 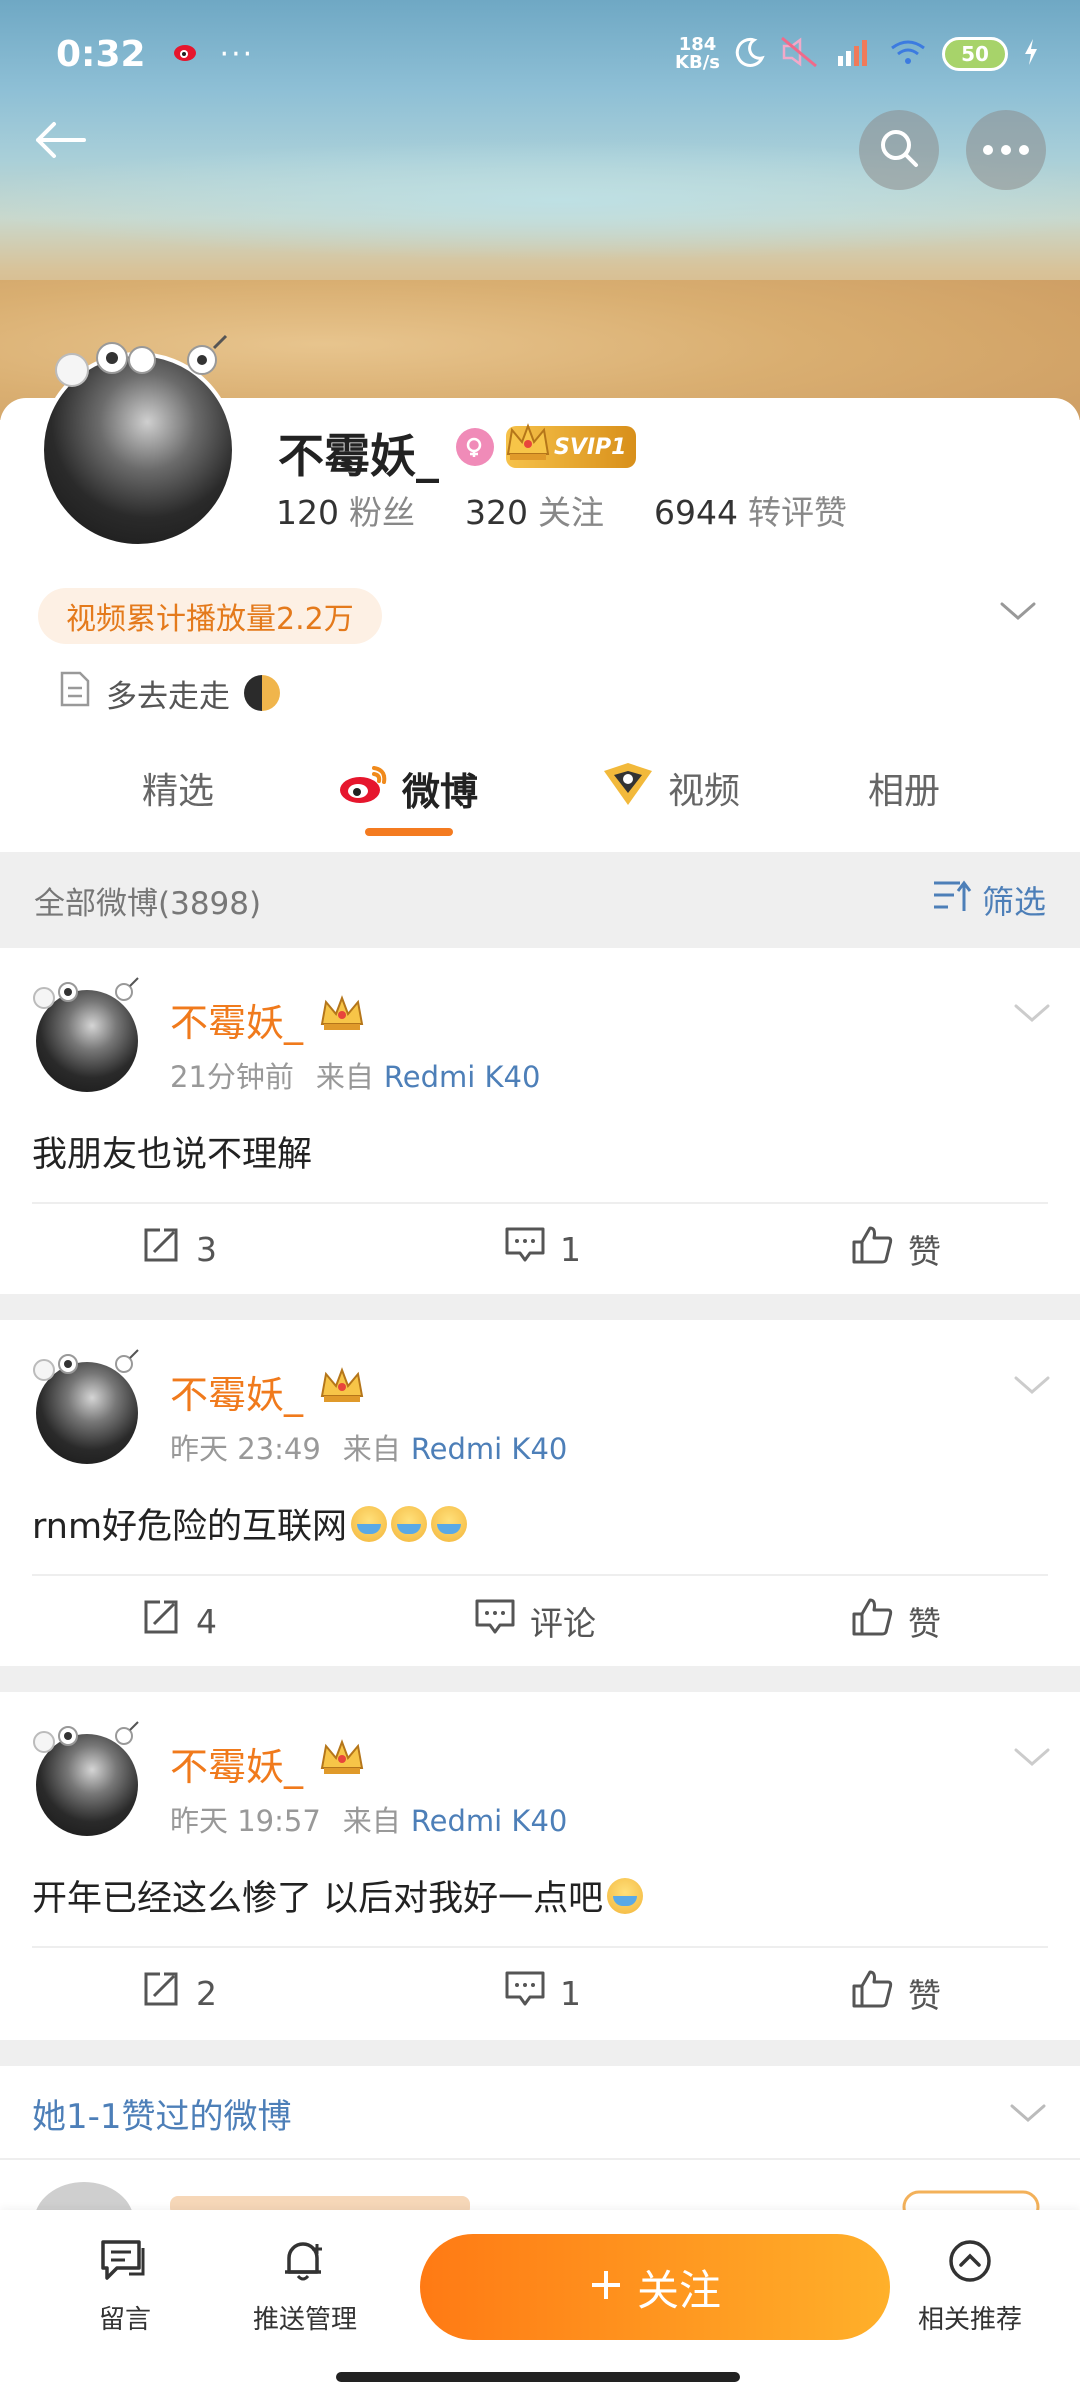 I want to click on tab-album: 相册, so click(x=904, y=788).